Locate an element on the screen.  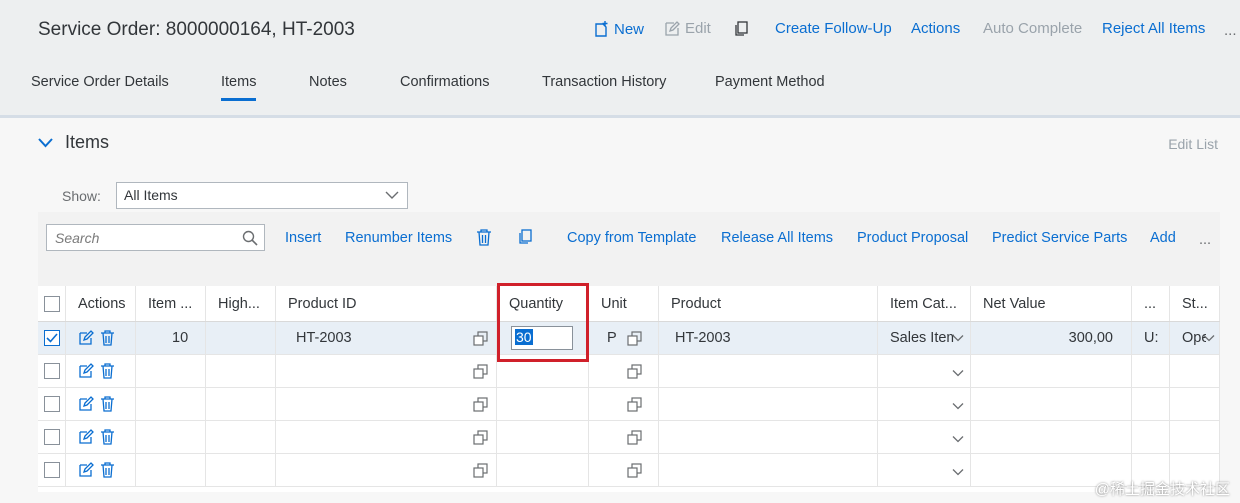
column-header-product-id: Product ID is located at coordinates (386, 303).